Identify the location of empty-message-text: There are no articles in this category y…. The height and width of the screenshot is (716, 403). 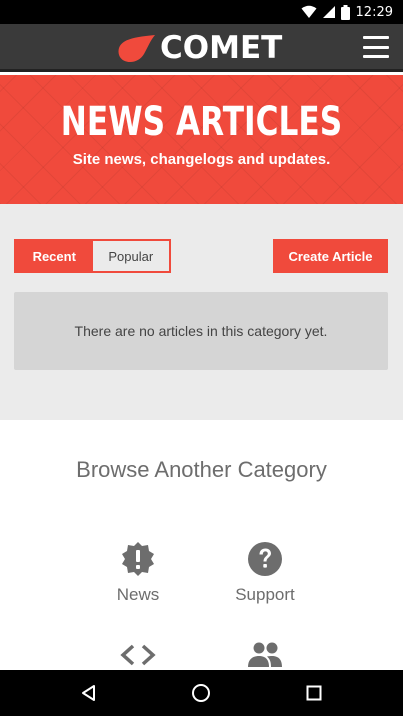
(201, 331).